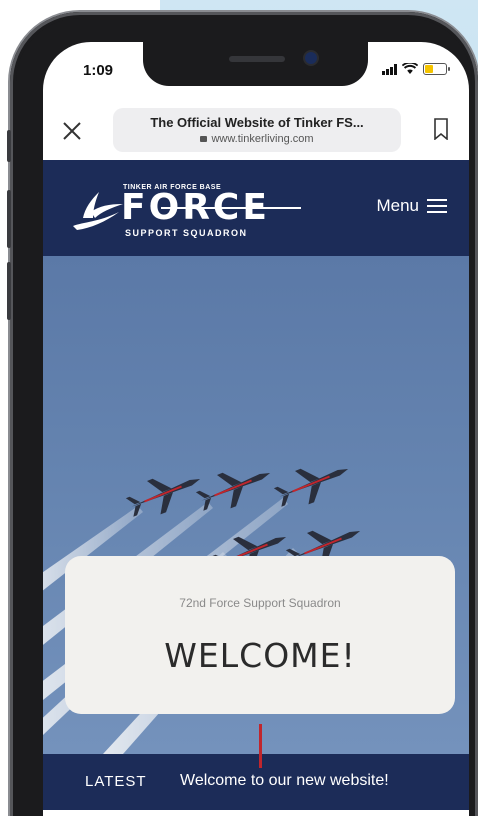 The width and height of the screenshot is (478, 816). Describe the element at coordinates (437, 206) in the screenshot. I see `hamburger-icon` at that location.